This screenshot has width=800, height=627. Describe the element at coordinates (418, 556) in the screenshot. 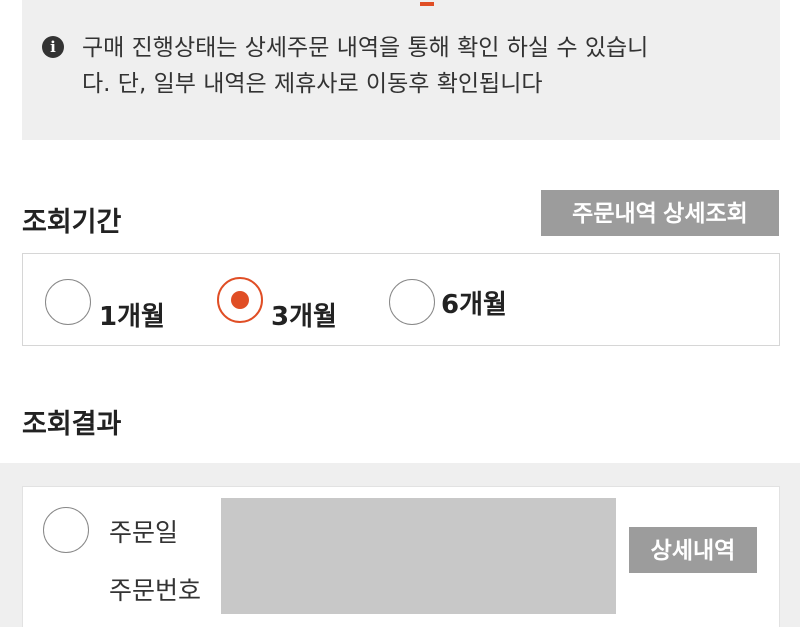

I see `redacted-order-info` at that location.